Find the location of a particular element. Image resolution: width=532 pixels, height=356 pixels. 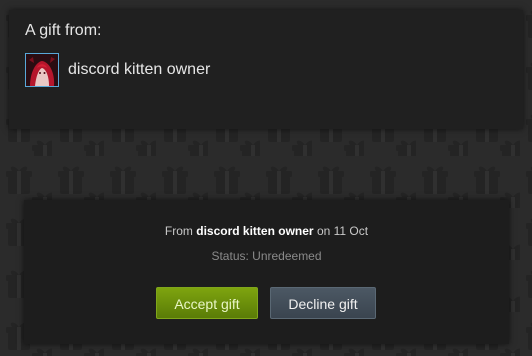

gift-from-heading: A gift from: is located at coordinates (63, 30).